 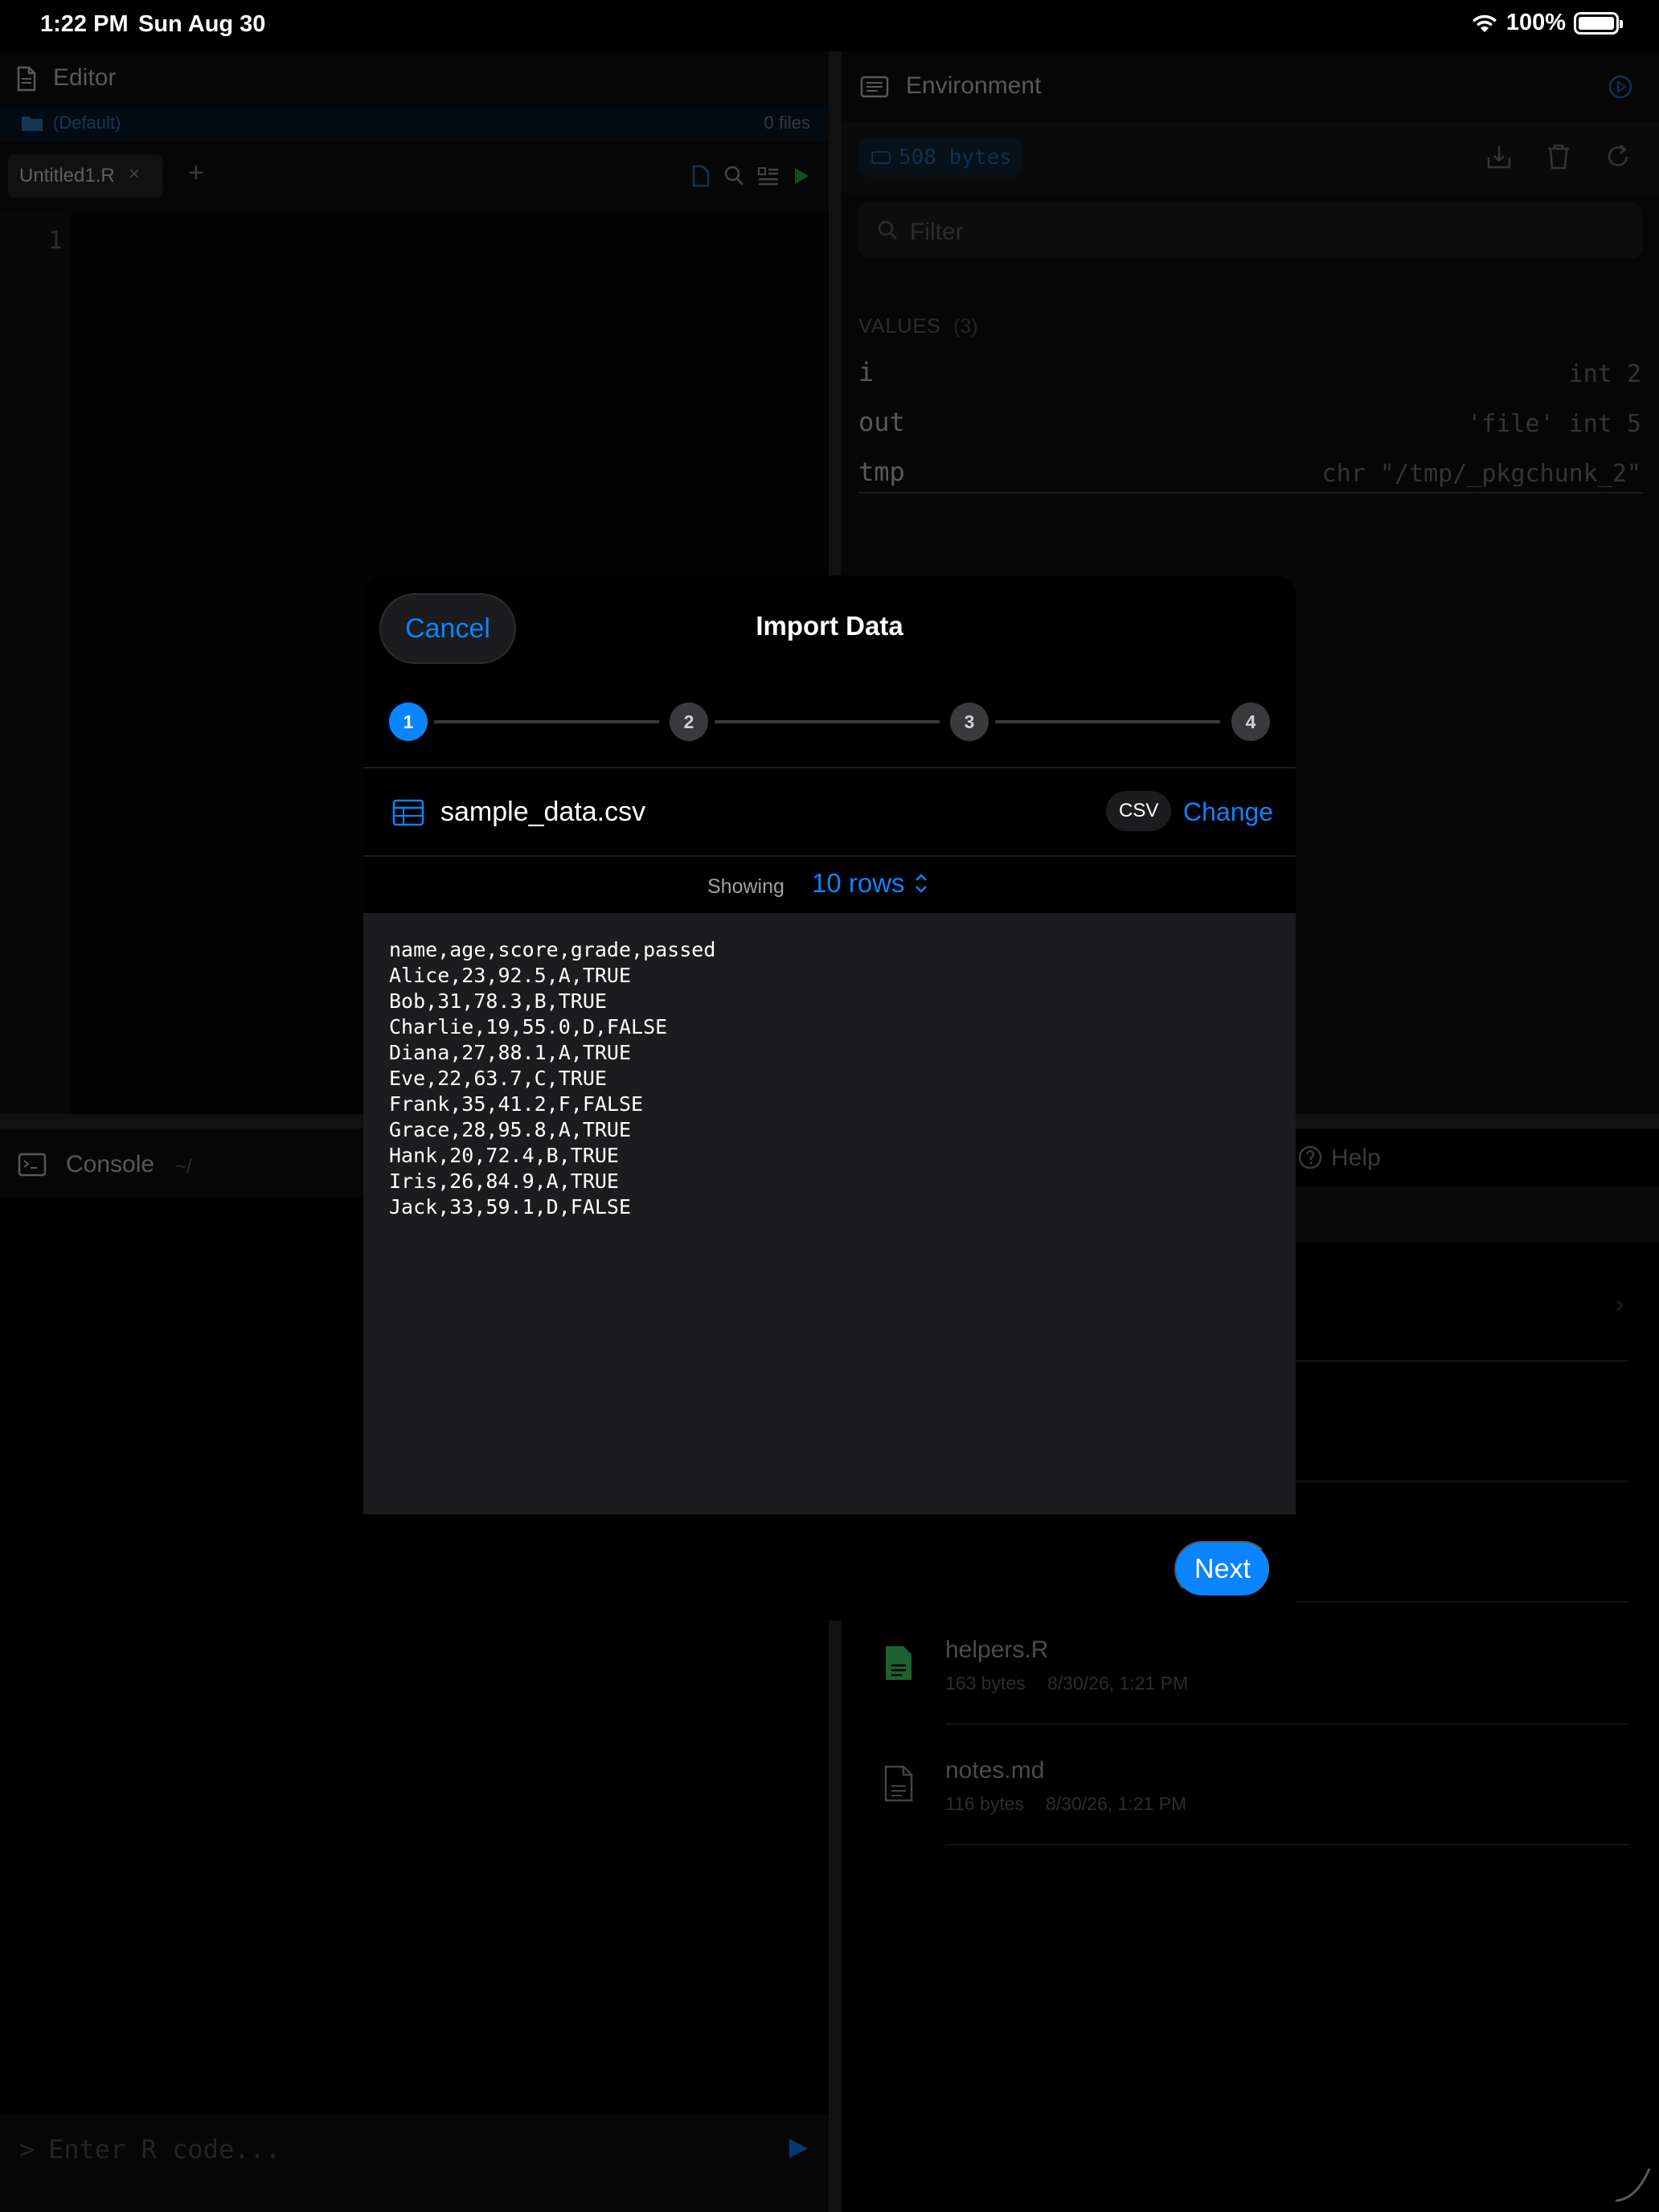 I want to click on preview-line: Hank,20,72.4,B,TRUE, so click(x=504, y=1155).